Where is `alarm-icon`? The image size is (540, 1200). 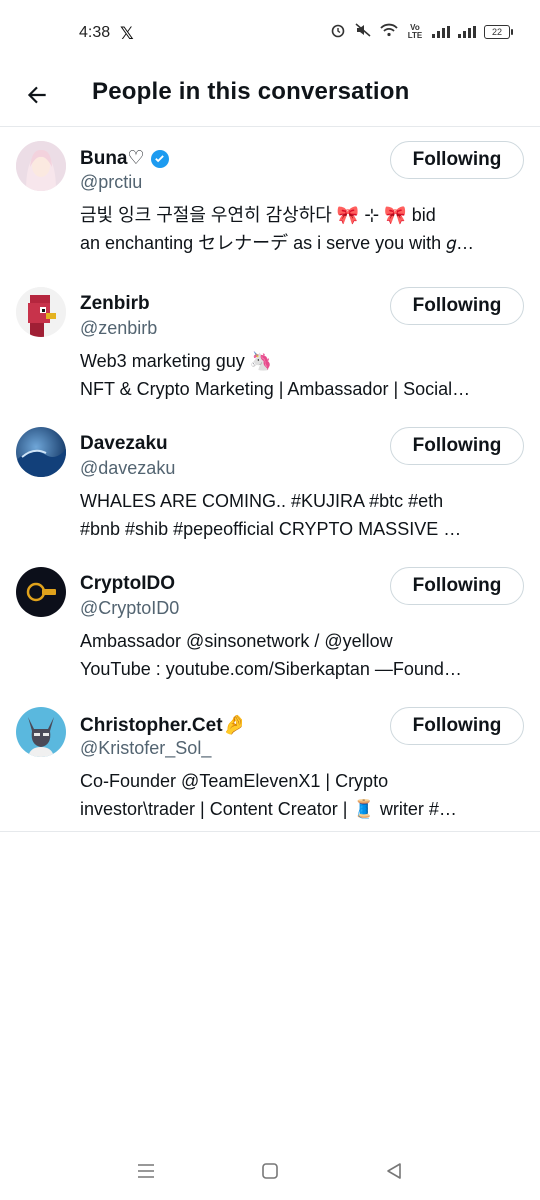
alarm-icon is located at coordinates (338, 31).